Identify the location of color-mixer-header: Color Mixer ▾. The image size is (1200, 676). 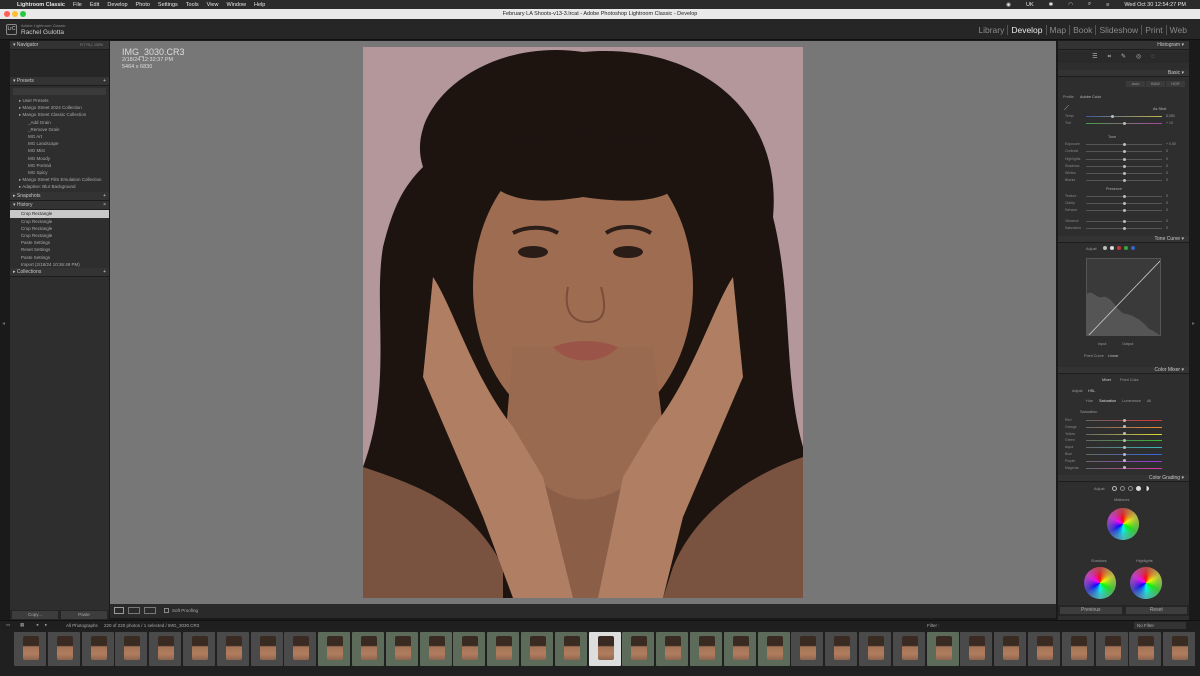
(1123, 370).